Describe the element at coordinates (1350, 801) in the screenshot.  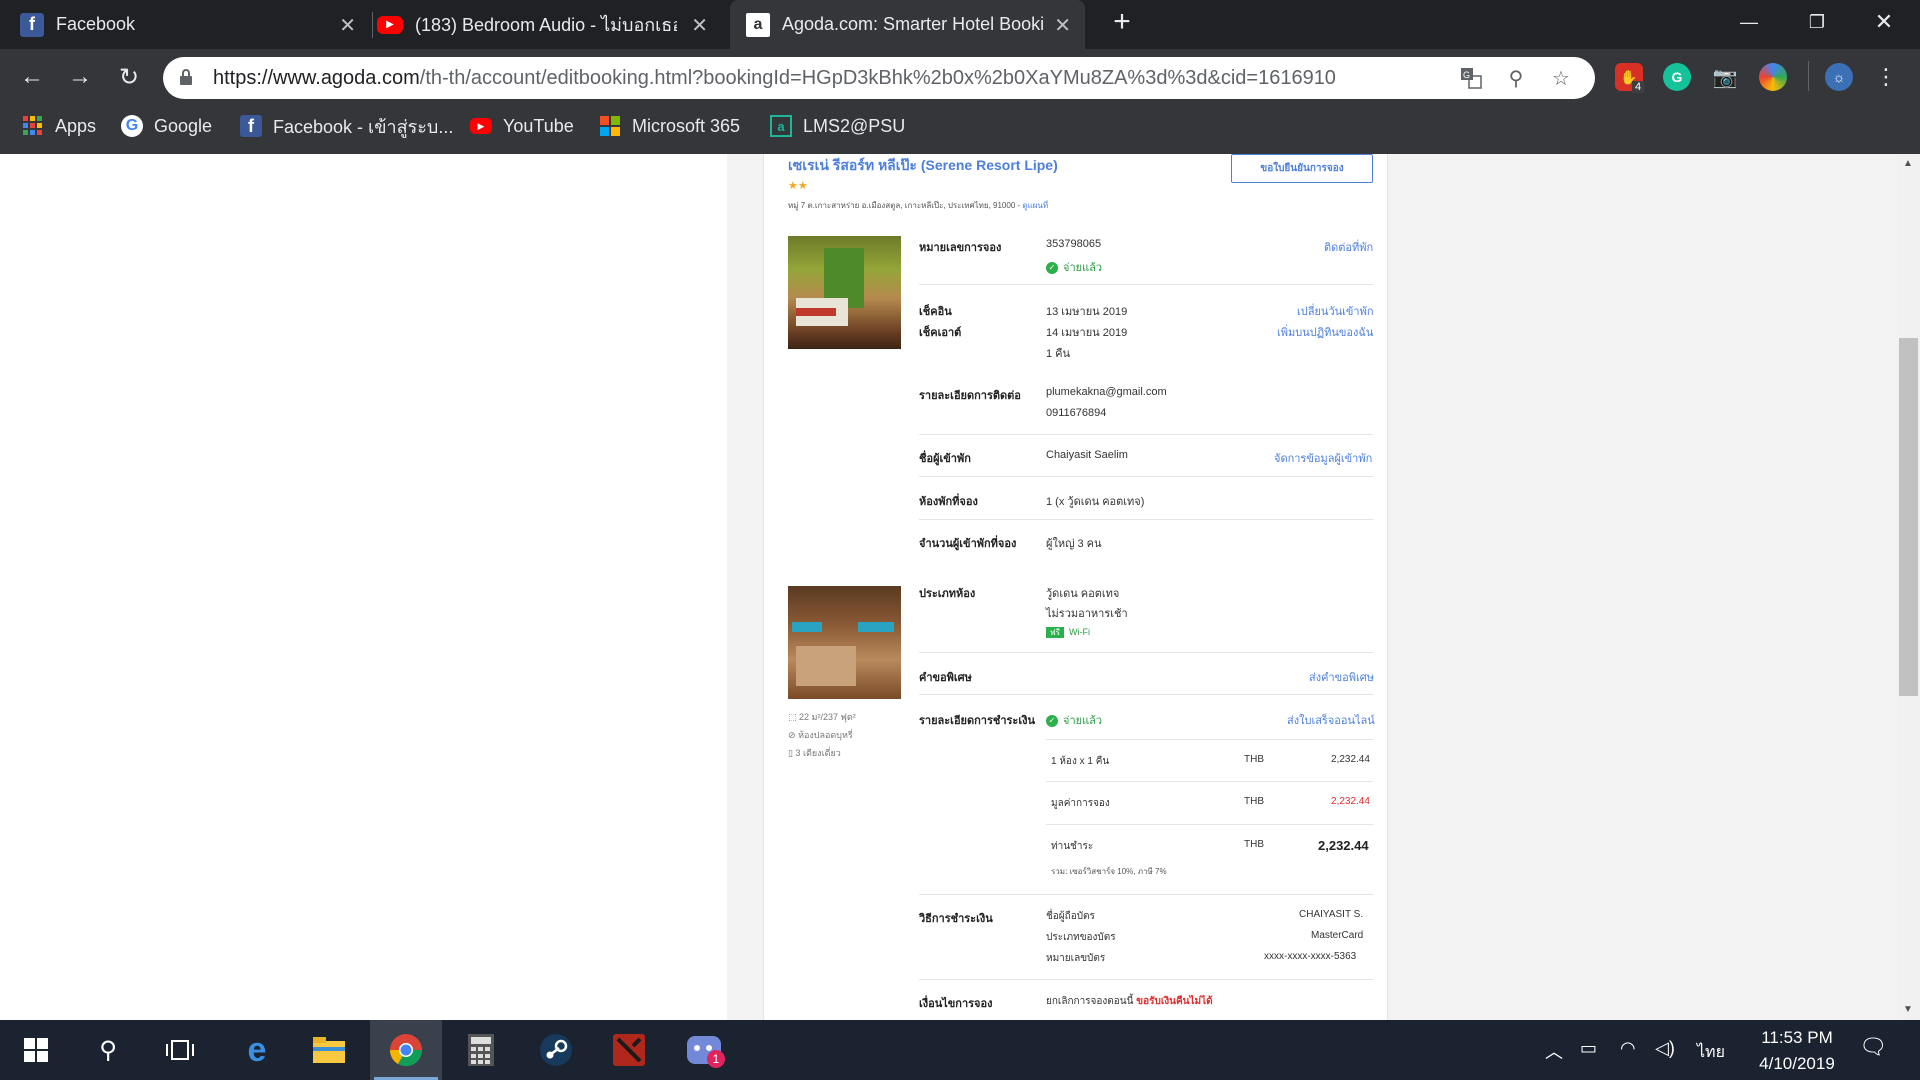
I see `booking-value-amount: 2,232.44` at that location.